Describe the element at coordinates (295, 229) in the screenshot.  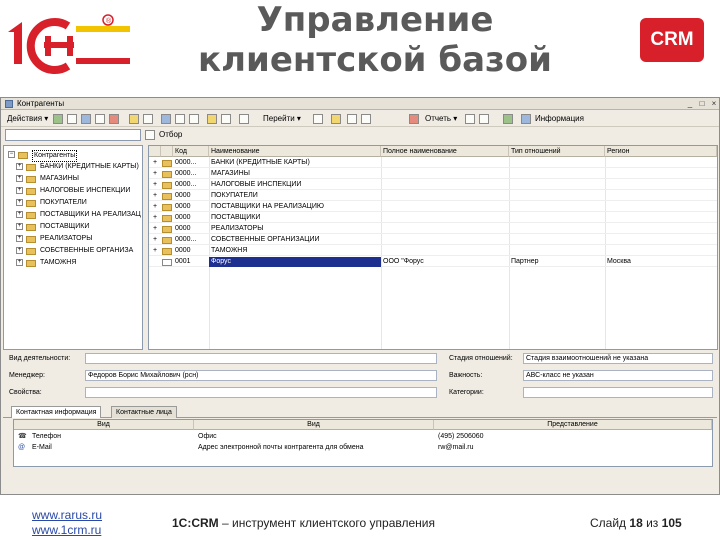
I see `cell-name: РЕАЛИЗАТОРЫ` at that location.